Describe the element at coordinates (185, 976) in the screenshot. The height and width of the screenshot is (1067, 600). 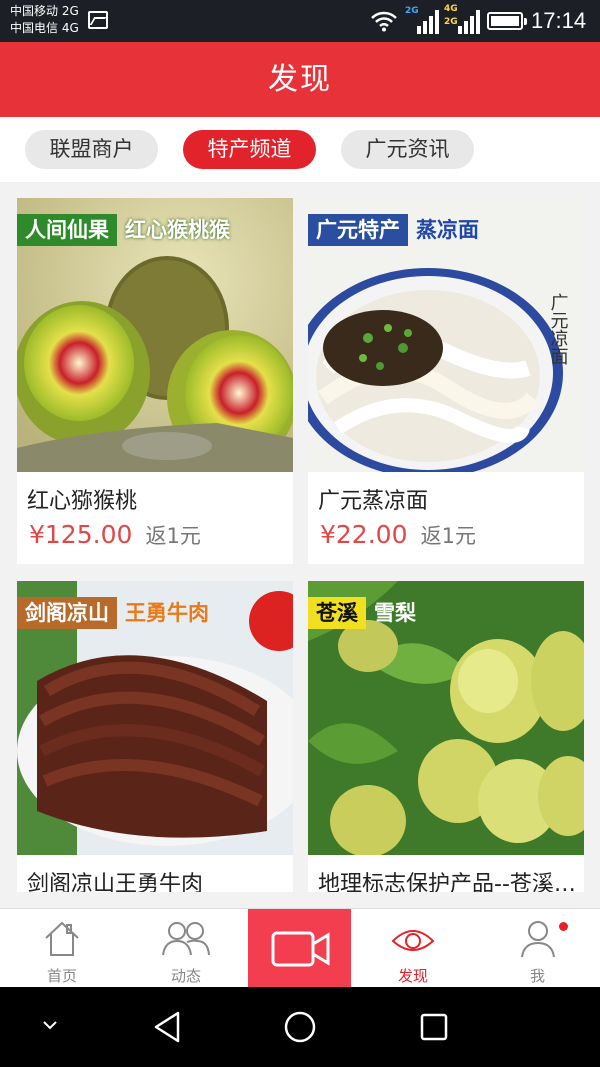
I see `nav-activity-label: 动态` at that location.